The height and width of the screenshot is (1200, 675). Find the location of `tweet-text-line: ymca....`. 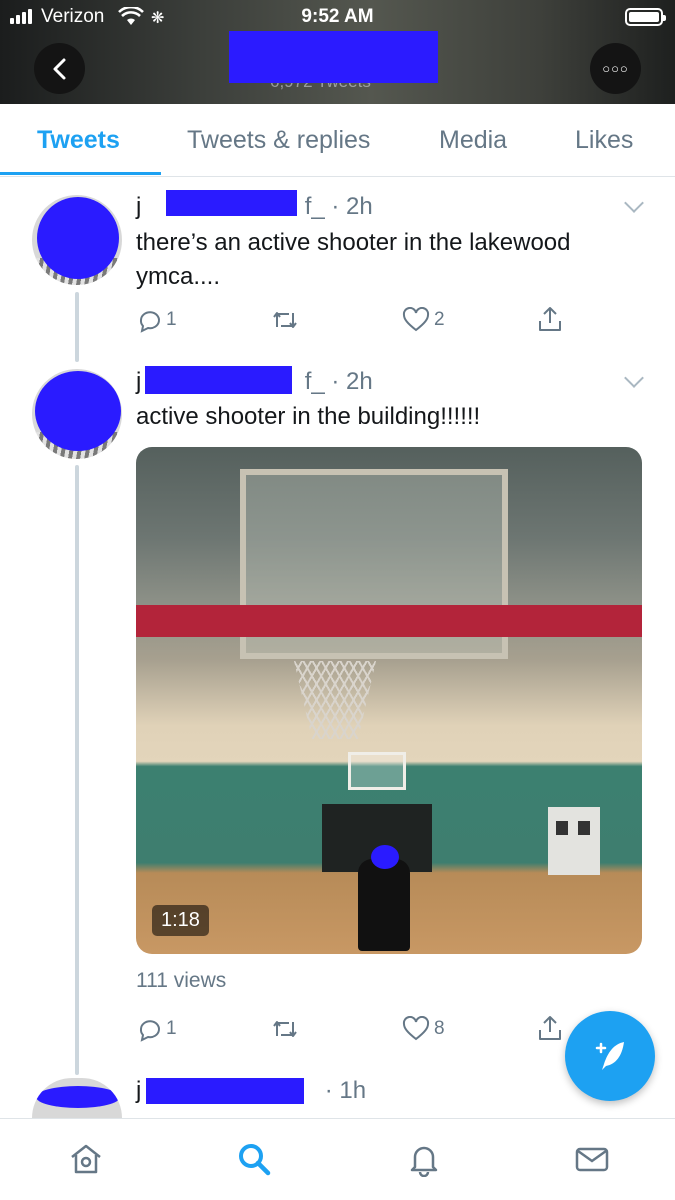

tweet-text-line: ymca.... is located at coordinates (178, 276).